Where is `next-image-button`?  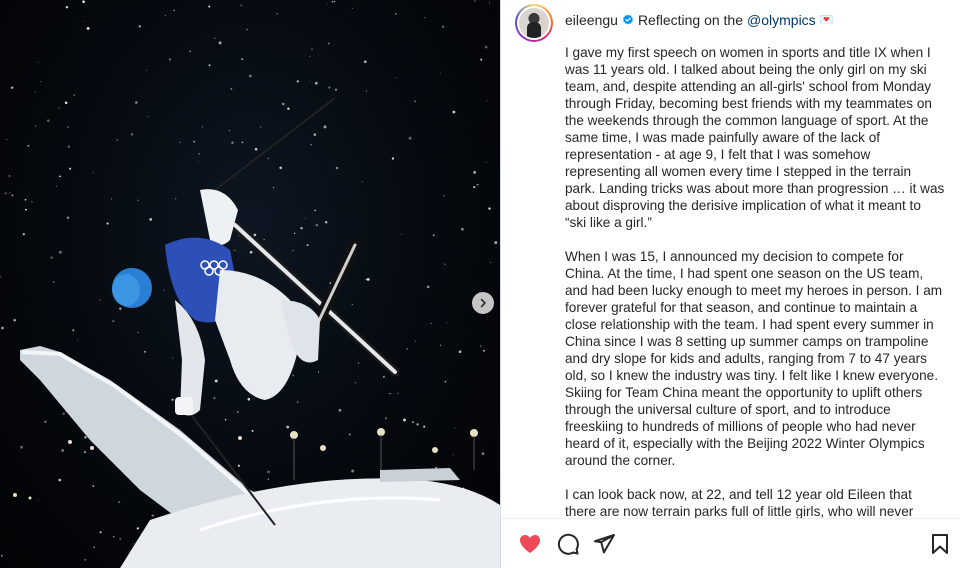 next-image-button is located at coordinates (483, 303).